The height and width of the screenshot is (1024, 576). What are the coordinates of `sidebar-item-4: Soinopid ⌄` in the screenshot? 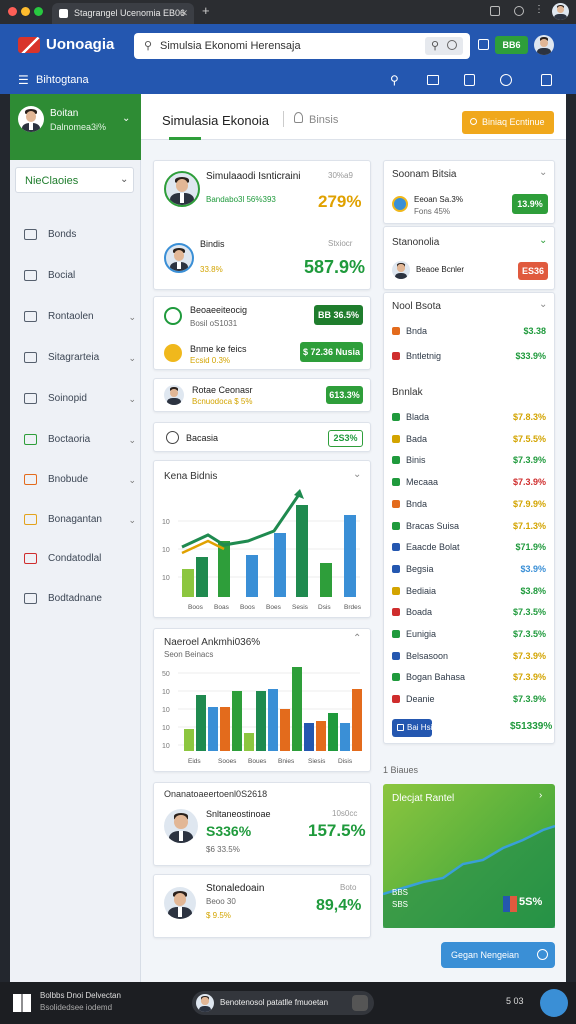 It's located at (81, 399).